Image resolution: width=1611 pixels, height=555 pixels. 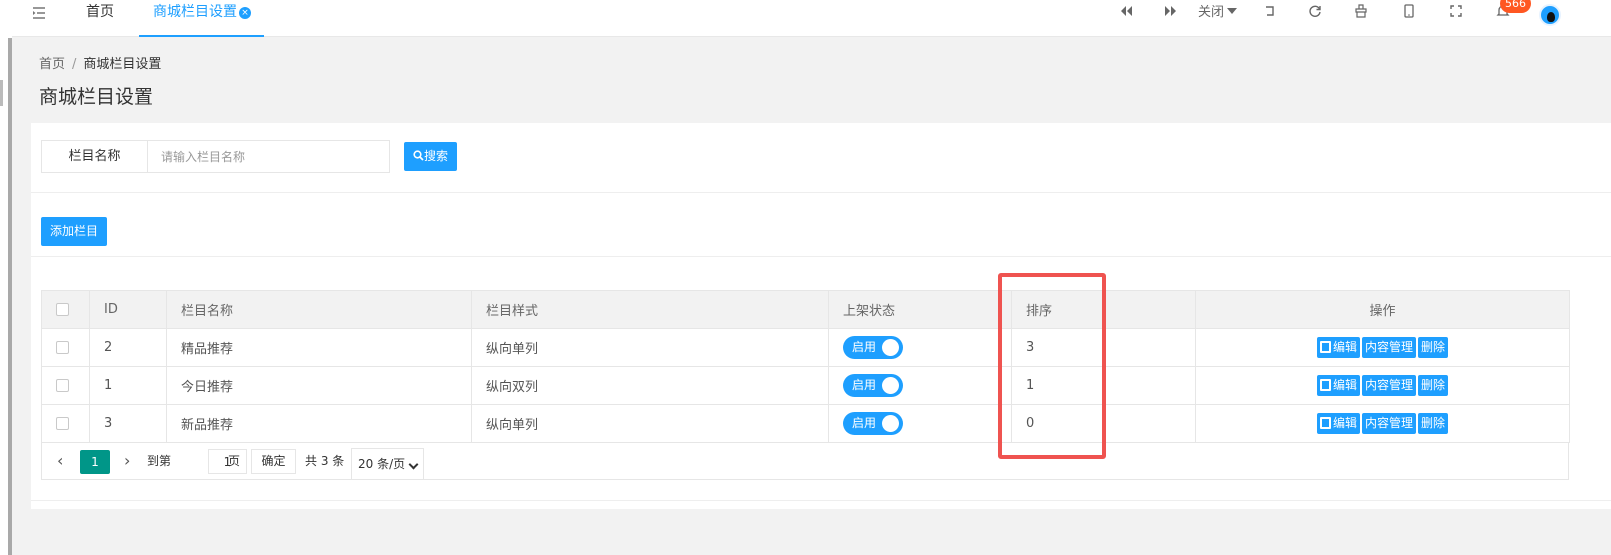 I want to click on tabs-next-icon, so click(x=1171, y=13).